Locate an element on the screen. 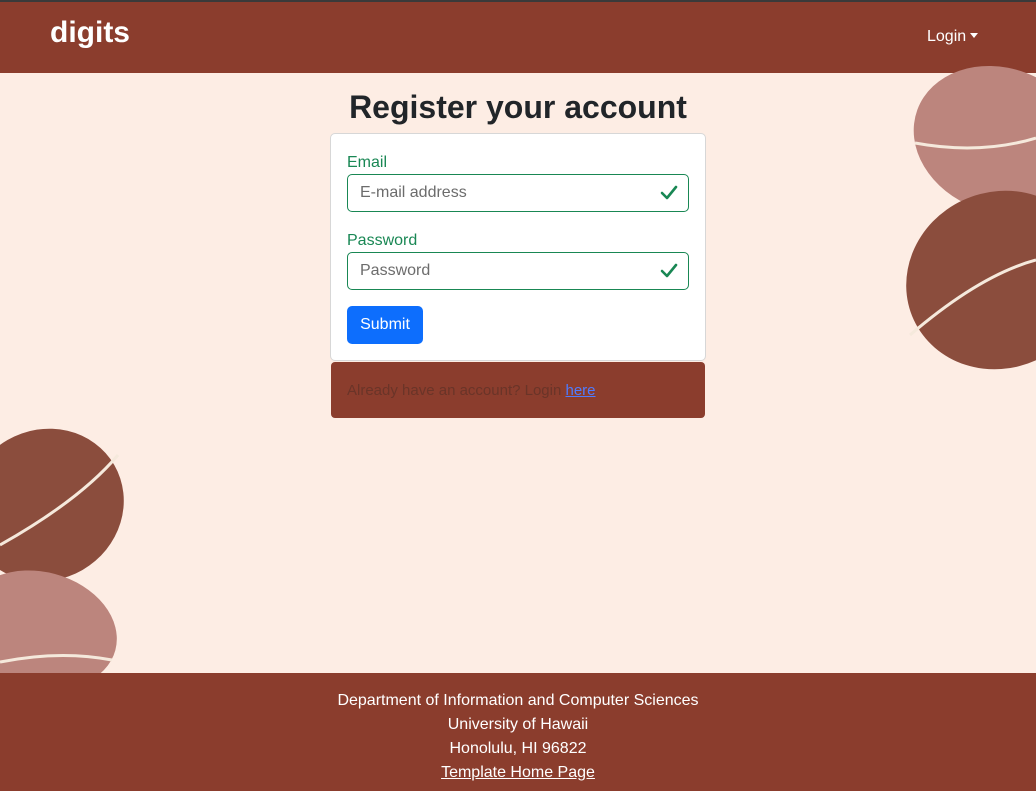 This screenshot has height=791, width=1036. bean-bottom-left-dark is located at coordinates (62, 505).